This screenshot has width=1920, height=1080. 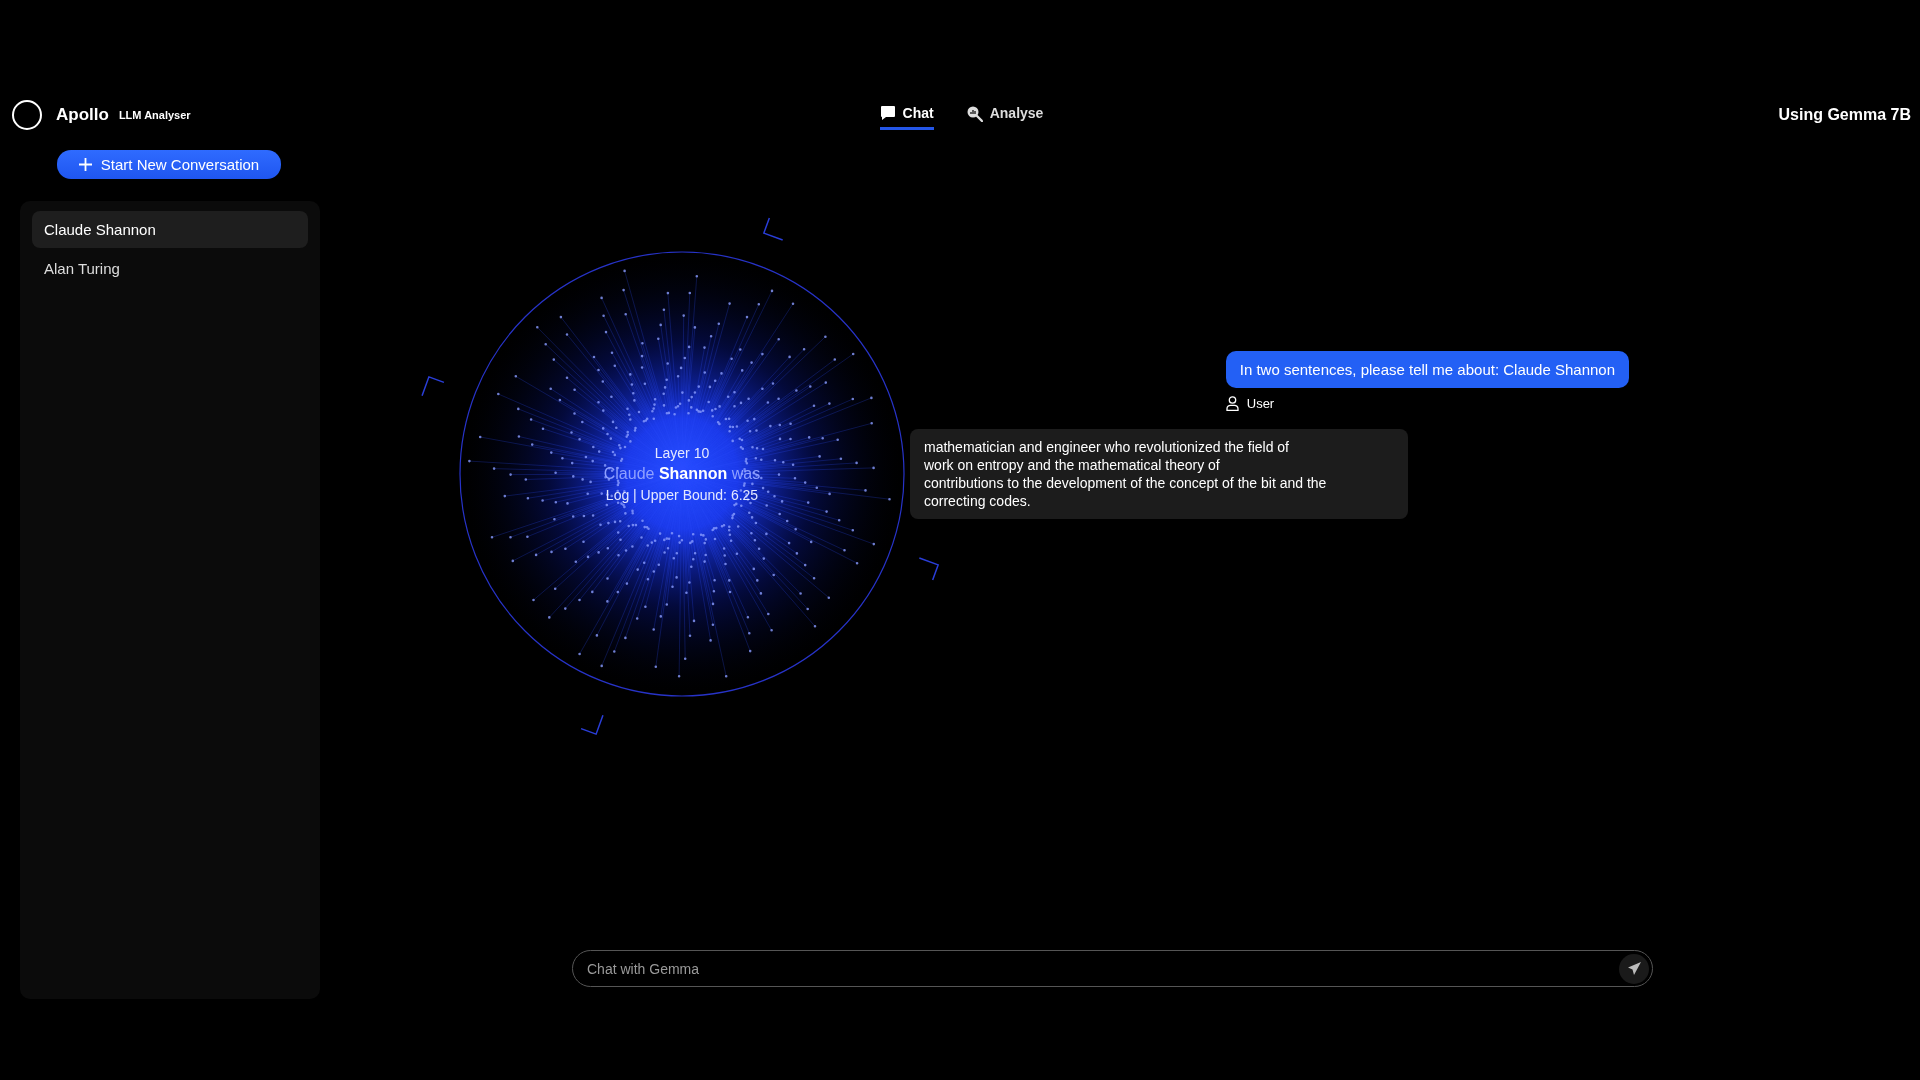 What do you see at coordinates (978, 501) in the screenshot?
I see `response-line: correcting codes.` at bounding box center [978, 501].